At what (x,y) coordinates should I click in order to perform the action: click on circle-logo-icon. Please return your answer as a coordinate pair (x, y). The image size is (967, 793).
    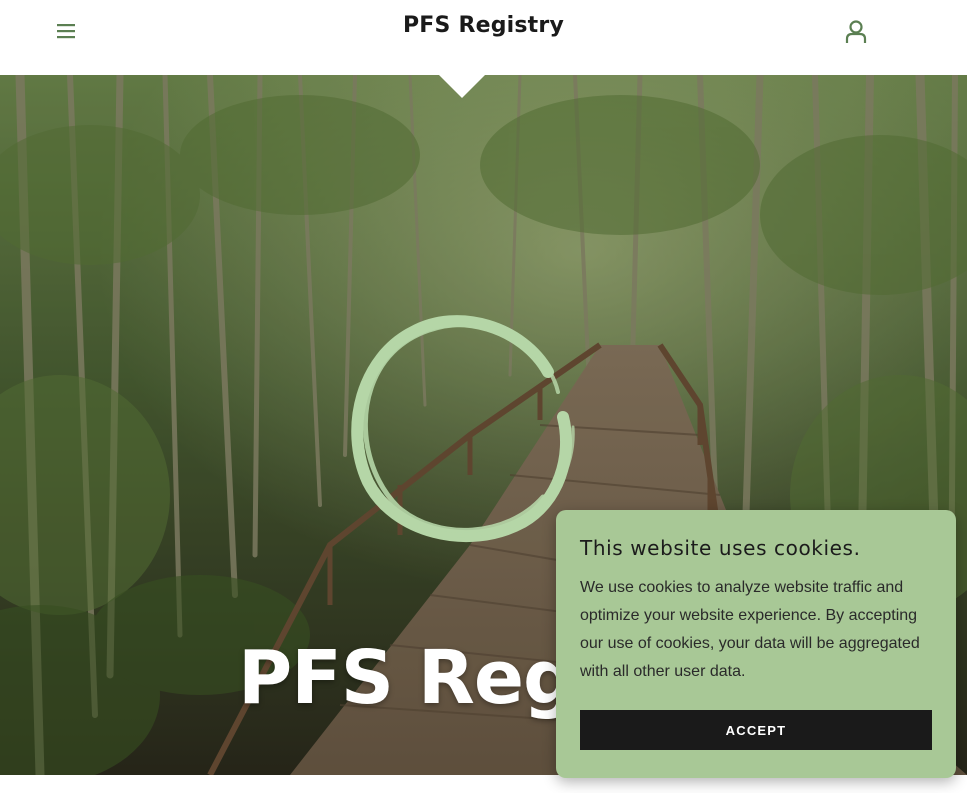
    Looking at the image, I should click on (463, 429).